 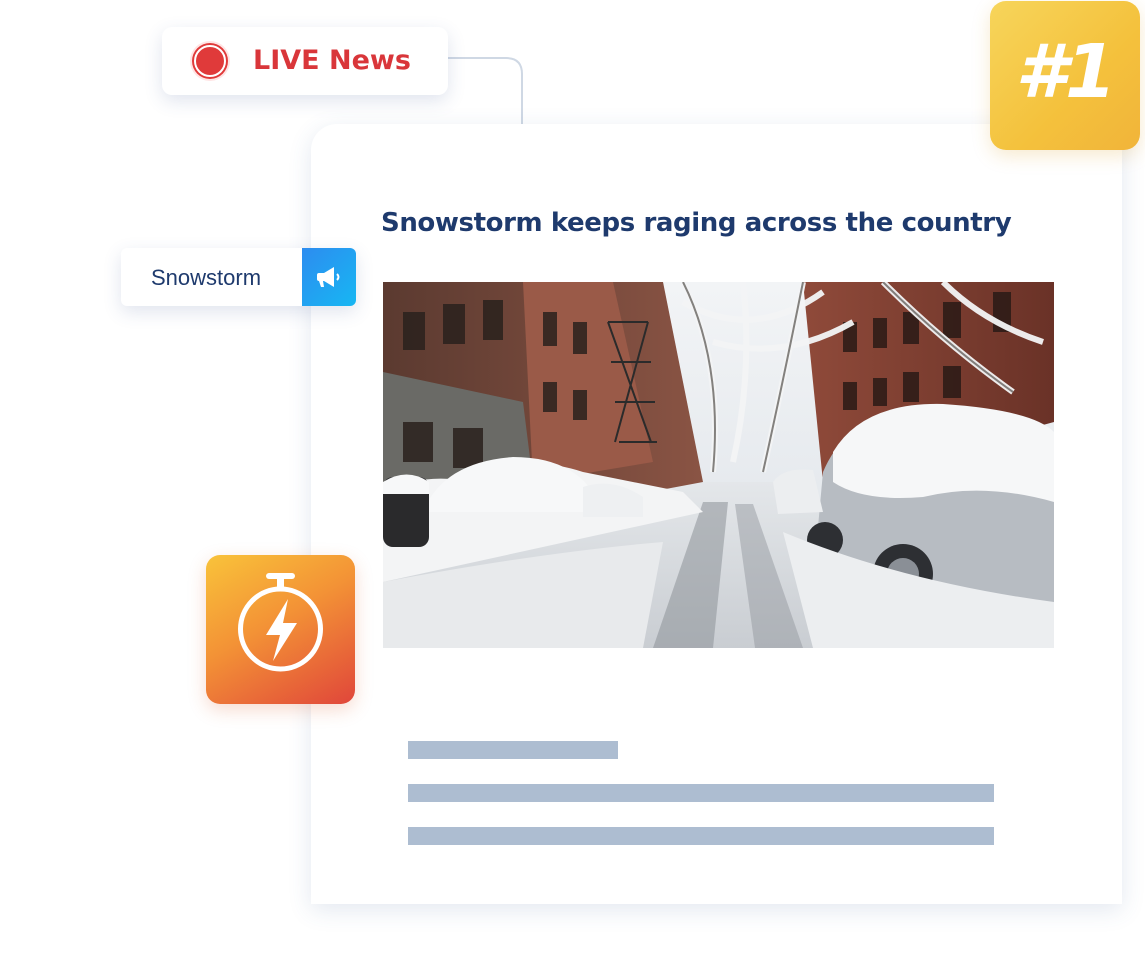 I want to click on record-dot-icon, so click(x=210, y=61).